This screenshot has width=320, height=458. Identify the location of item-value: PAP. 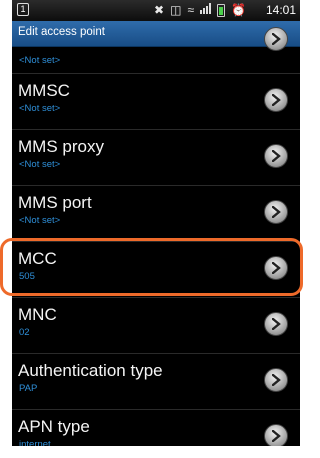
(28, 388).